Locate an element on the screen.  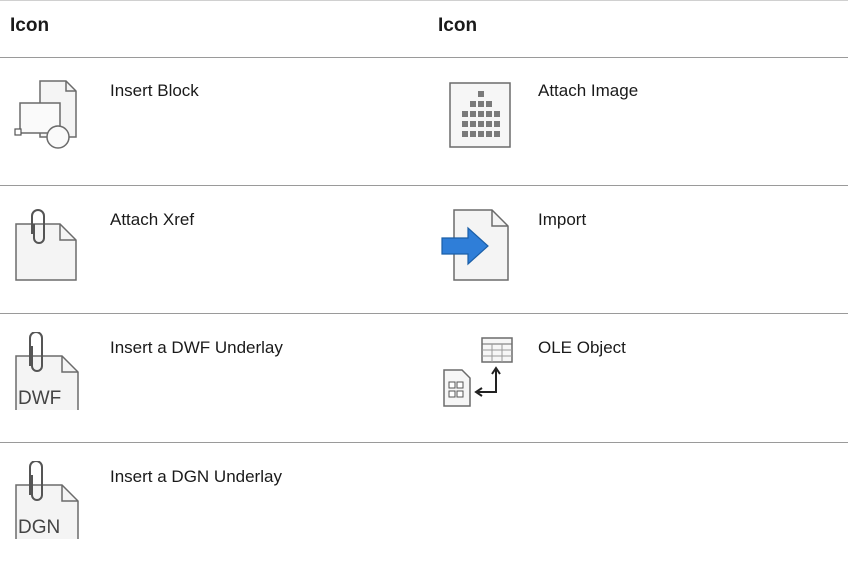
icon-text: DGN is located at coordinates (39, 527).